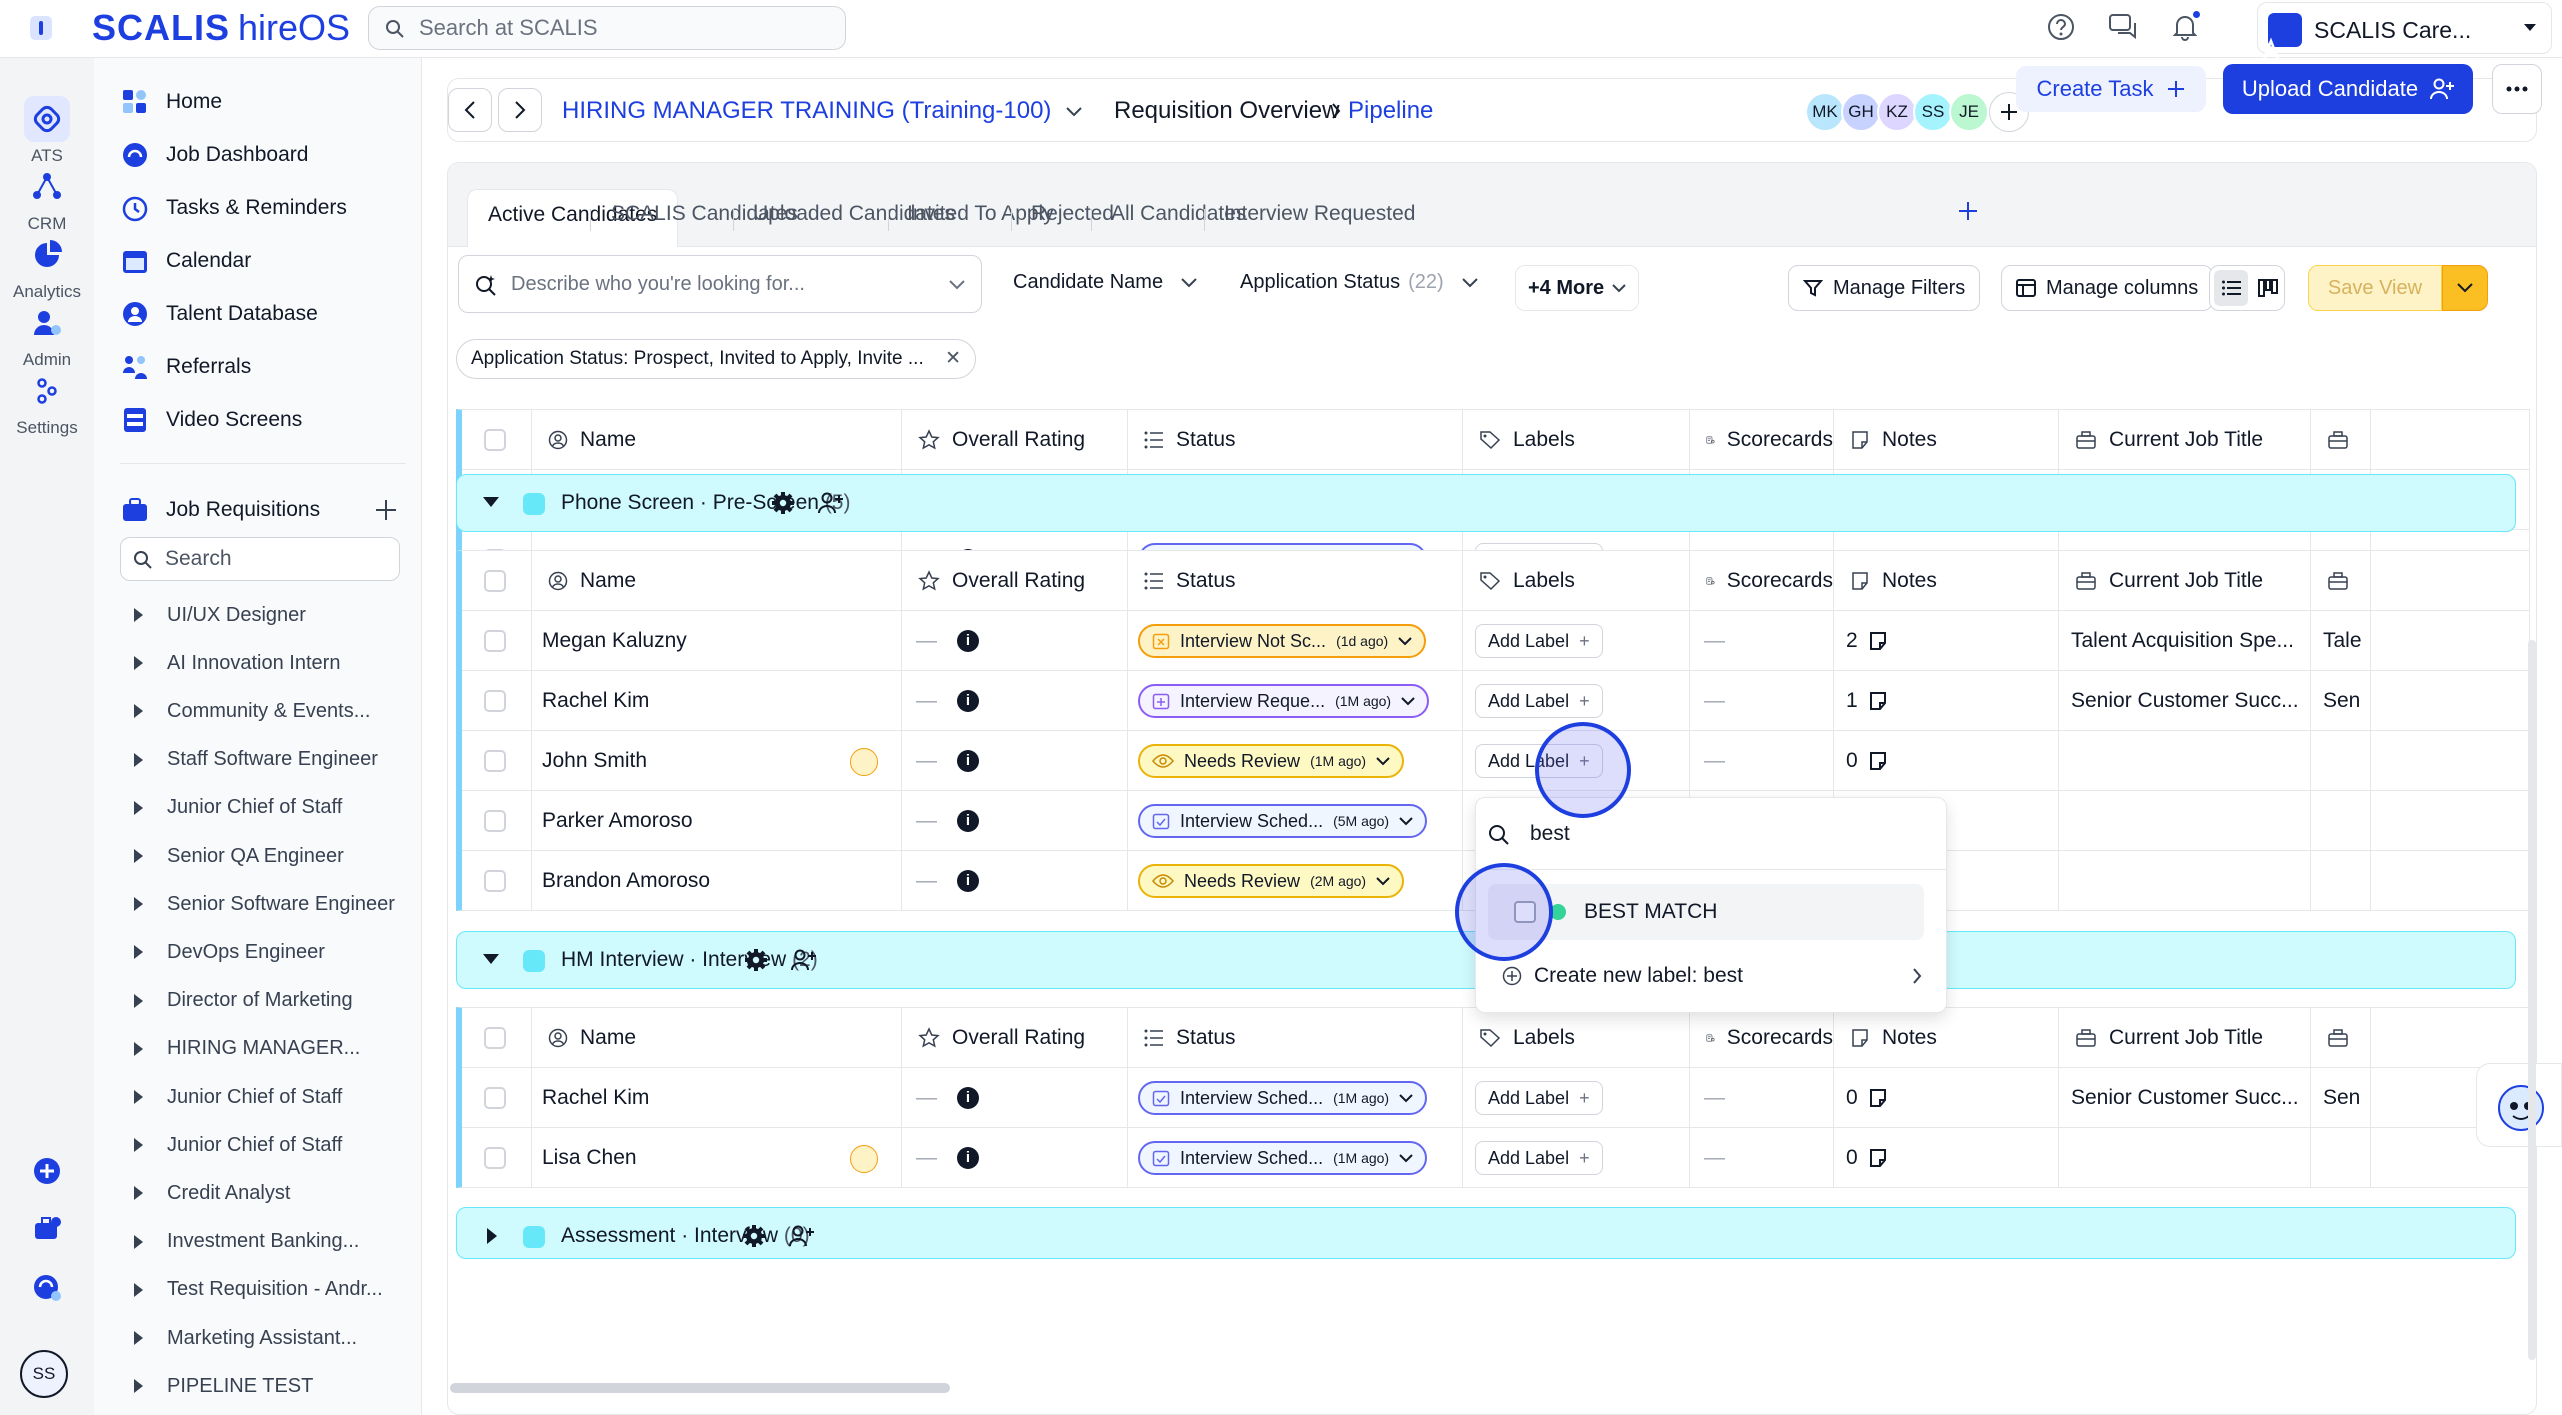 This screenshot has height=1415, width=2562. Describe the element at coordinates (1295, 440) in the screenshot. I see `column-header: Status` at that location.